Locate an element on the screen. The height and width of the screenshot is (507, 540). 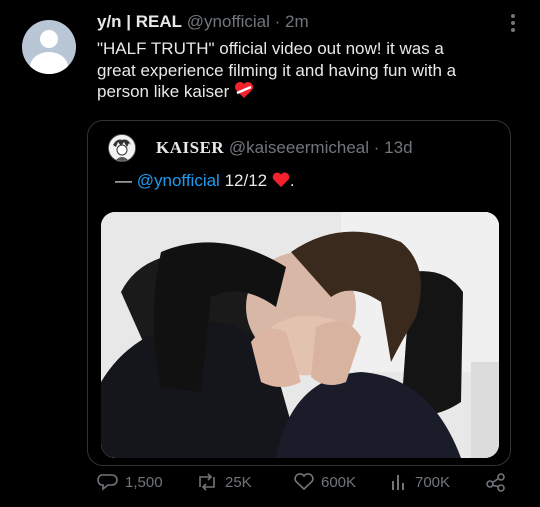
dash: — is located at coordinates (123, 180).